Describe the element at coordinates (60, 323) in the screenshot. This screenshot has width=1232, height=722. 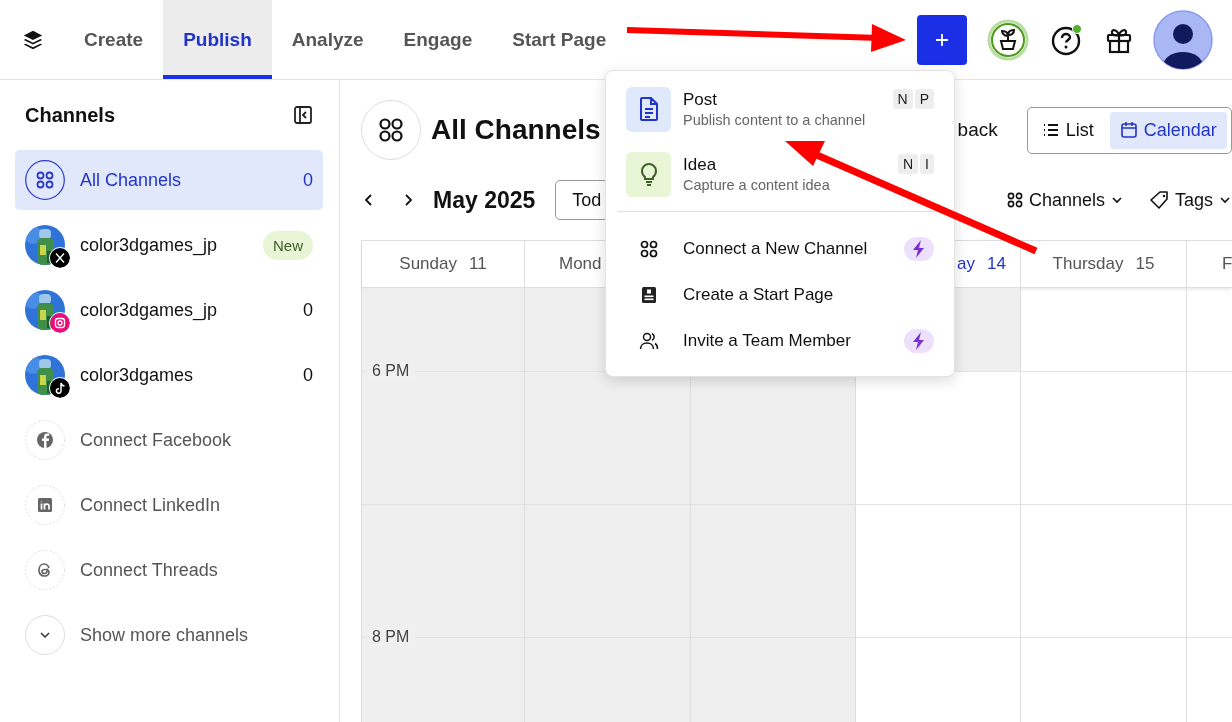
I see `camera-icon` at that location.